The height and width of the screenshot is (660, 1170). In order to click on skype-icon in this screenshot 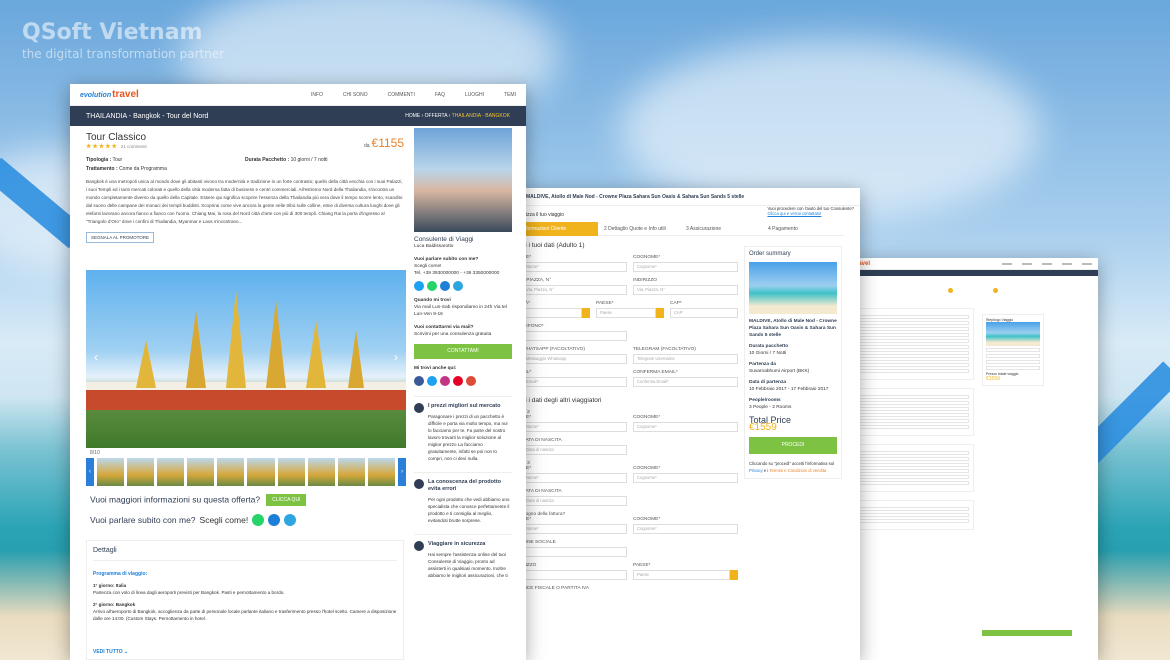, I will do `click(419, 286)`.